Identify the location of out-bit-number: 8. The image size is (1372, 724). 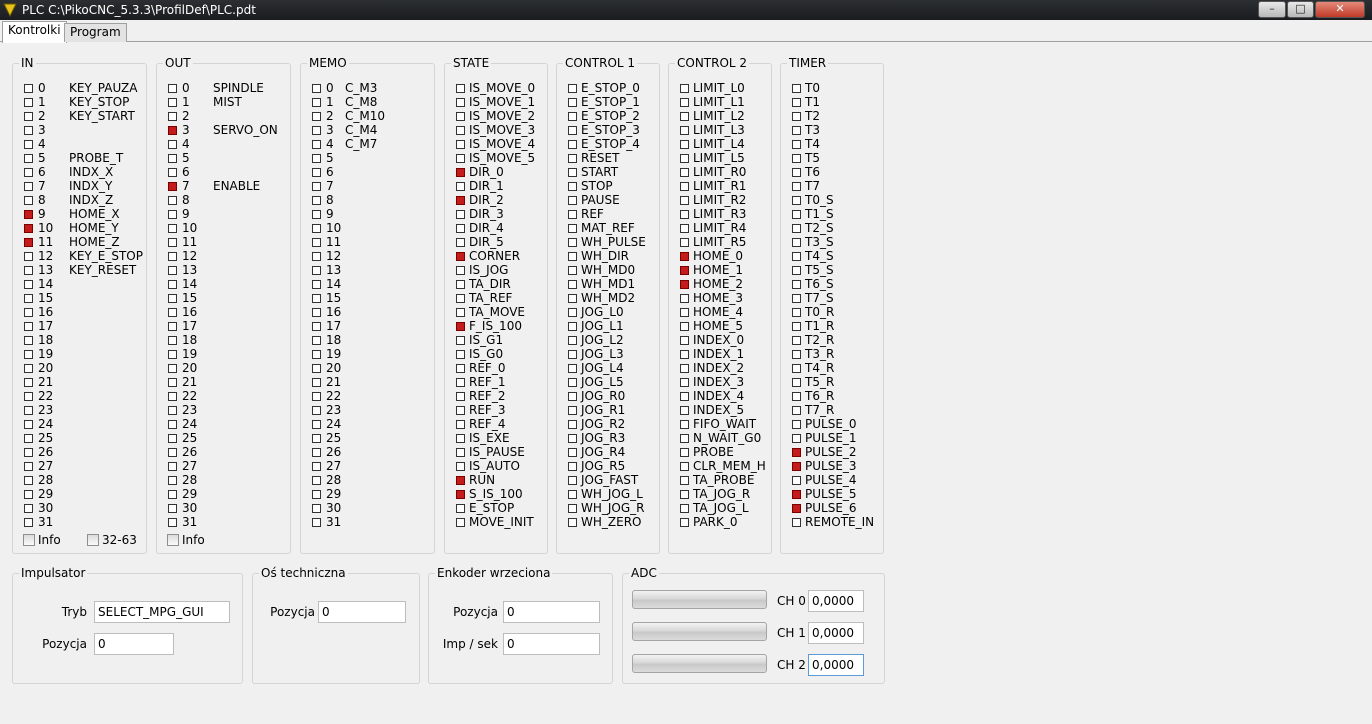
(186, 200).